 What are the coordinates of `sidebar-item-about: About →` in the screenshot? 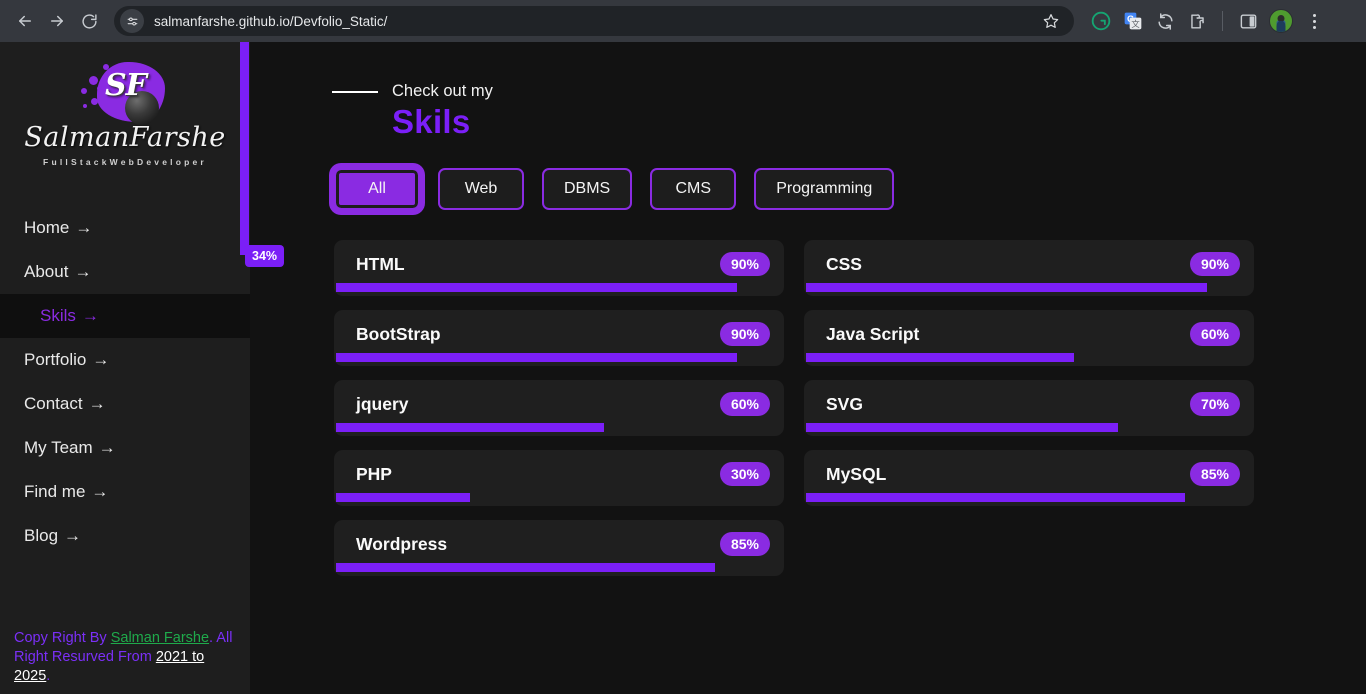 It's located at (125, 272).